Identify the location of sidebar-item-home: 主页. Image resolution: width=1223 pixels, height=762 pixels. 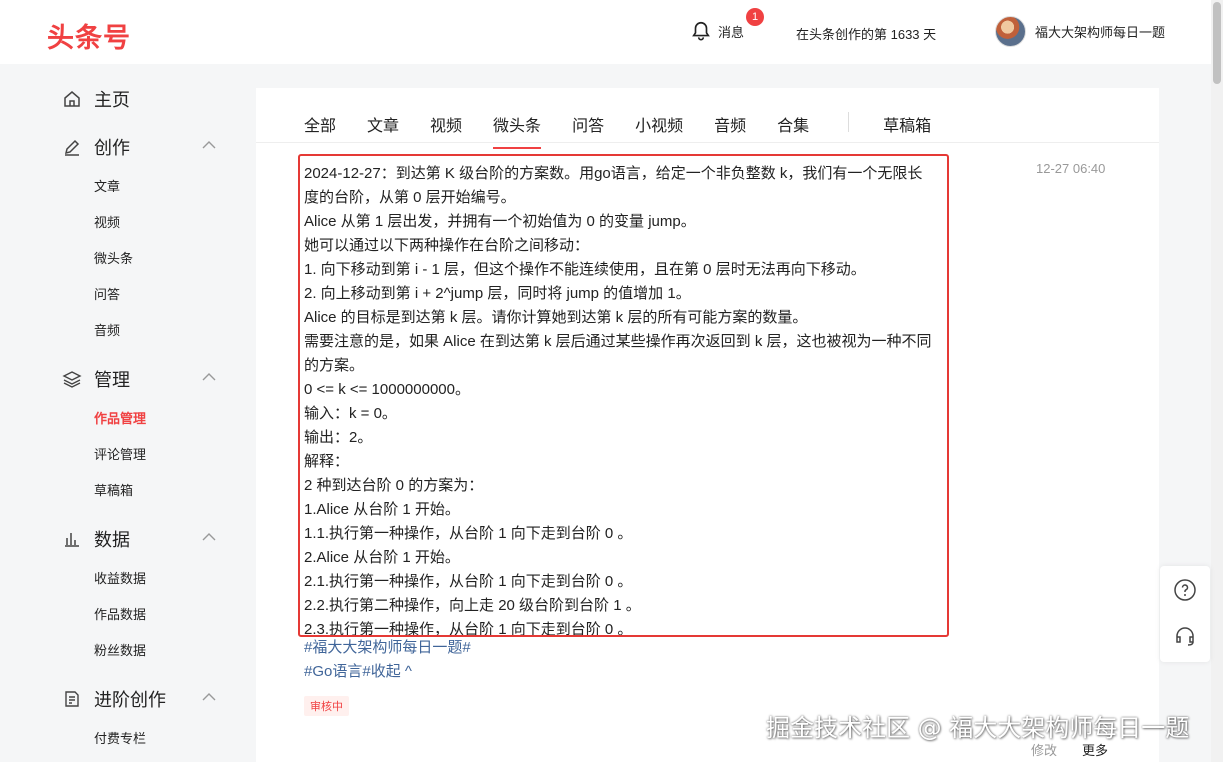
(142, 99).